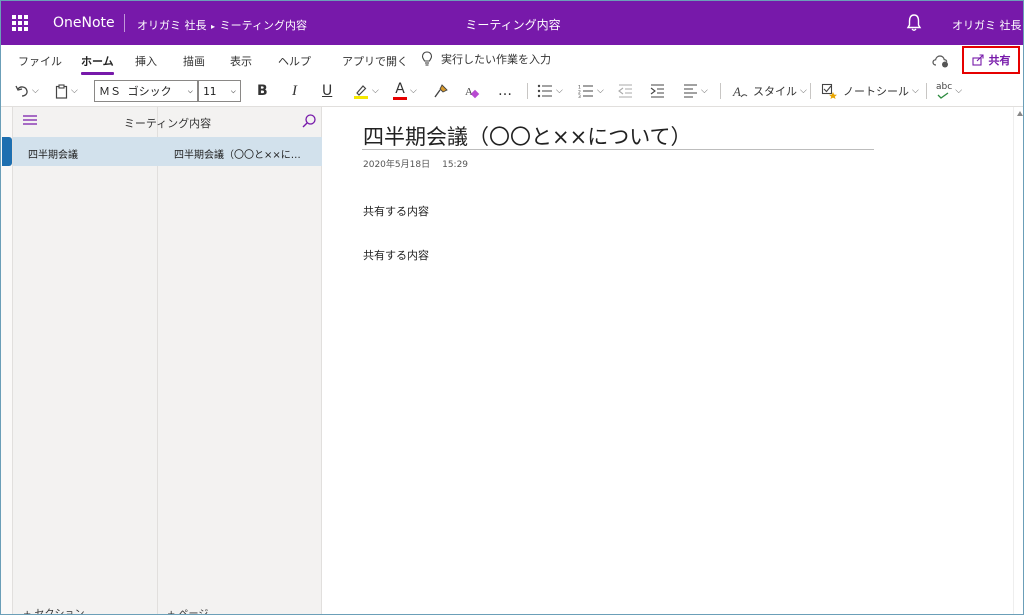 The height and width of the screenshot is (615, 1024). What do you see at coordinates (1018, 360) in the screenshot?
I see `vertical-scrollbar` at bounding box center [1018, 360].